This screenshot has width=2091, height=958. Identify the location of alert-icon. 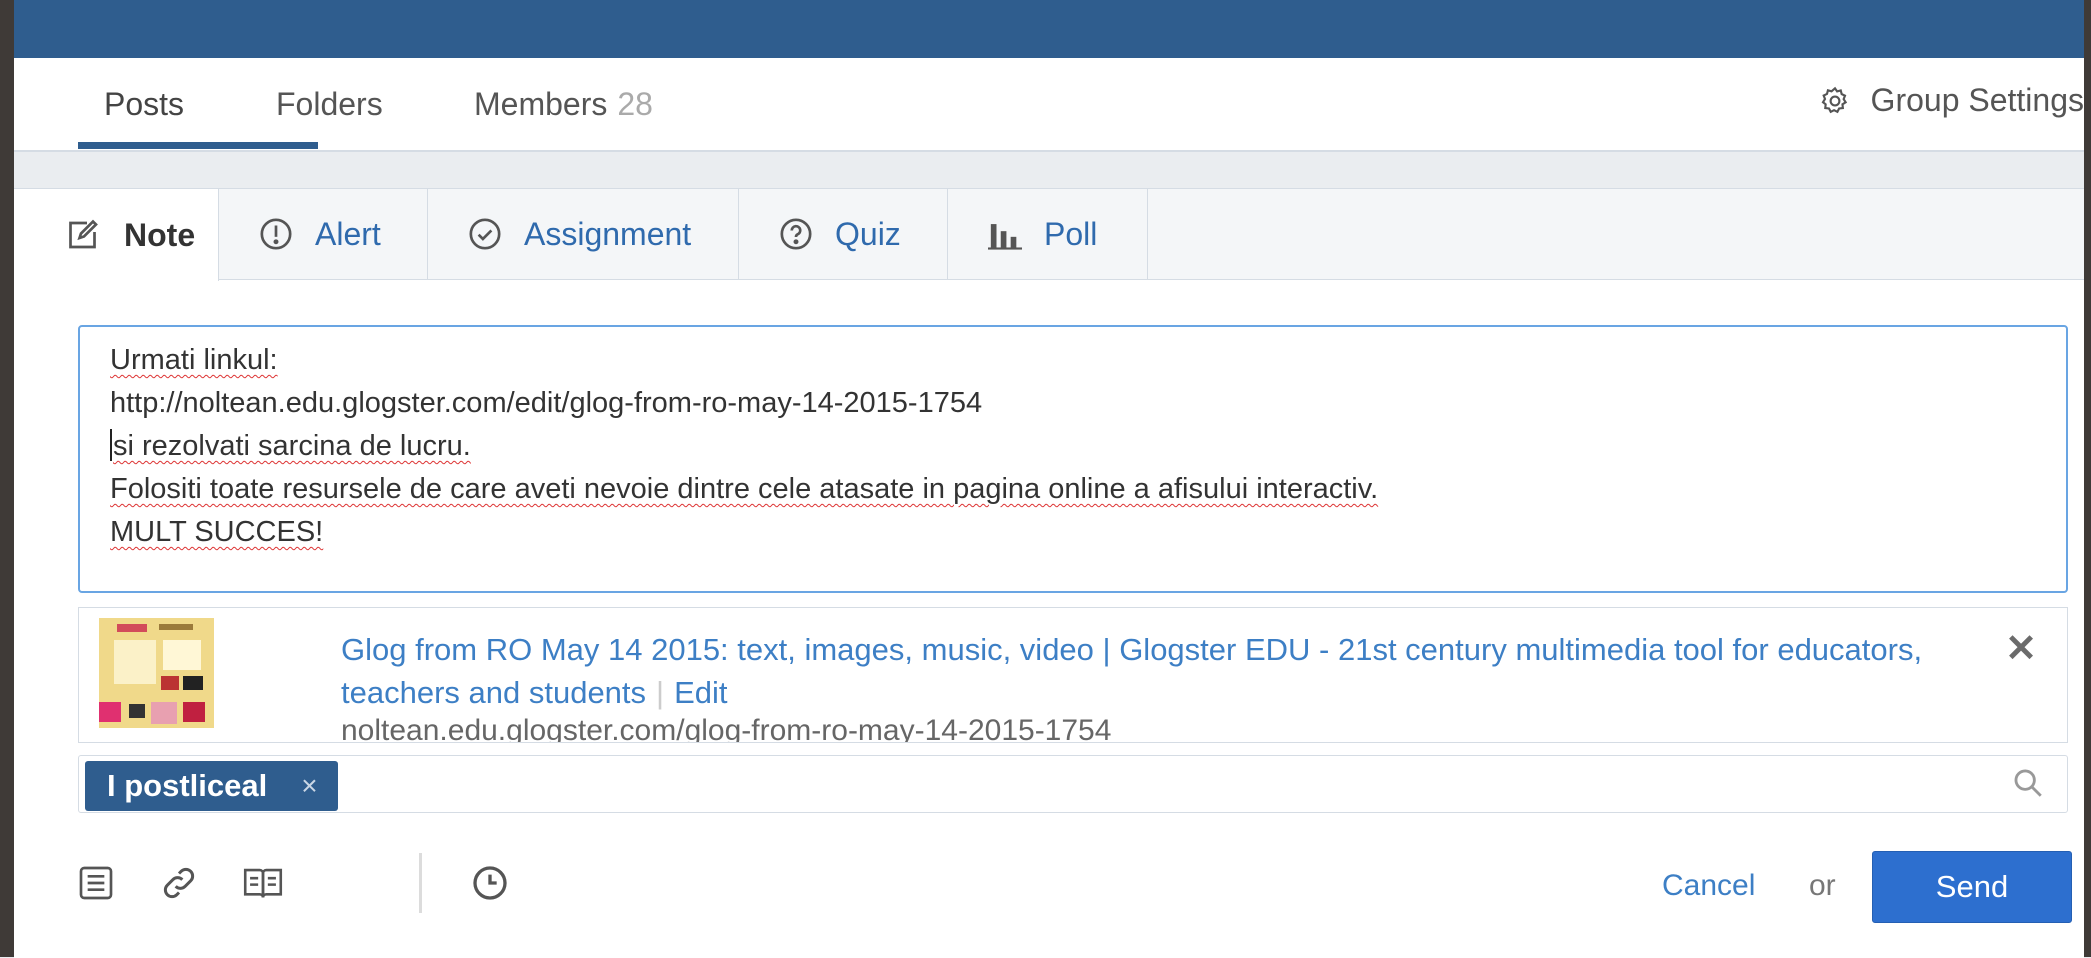
(276, 234).